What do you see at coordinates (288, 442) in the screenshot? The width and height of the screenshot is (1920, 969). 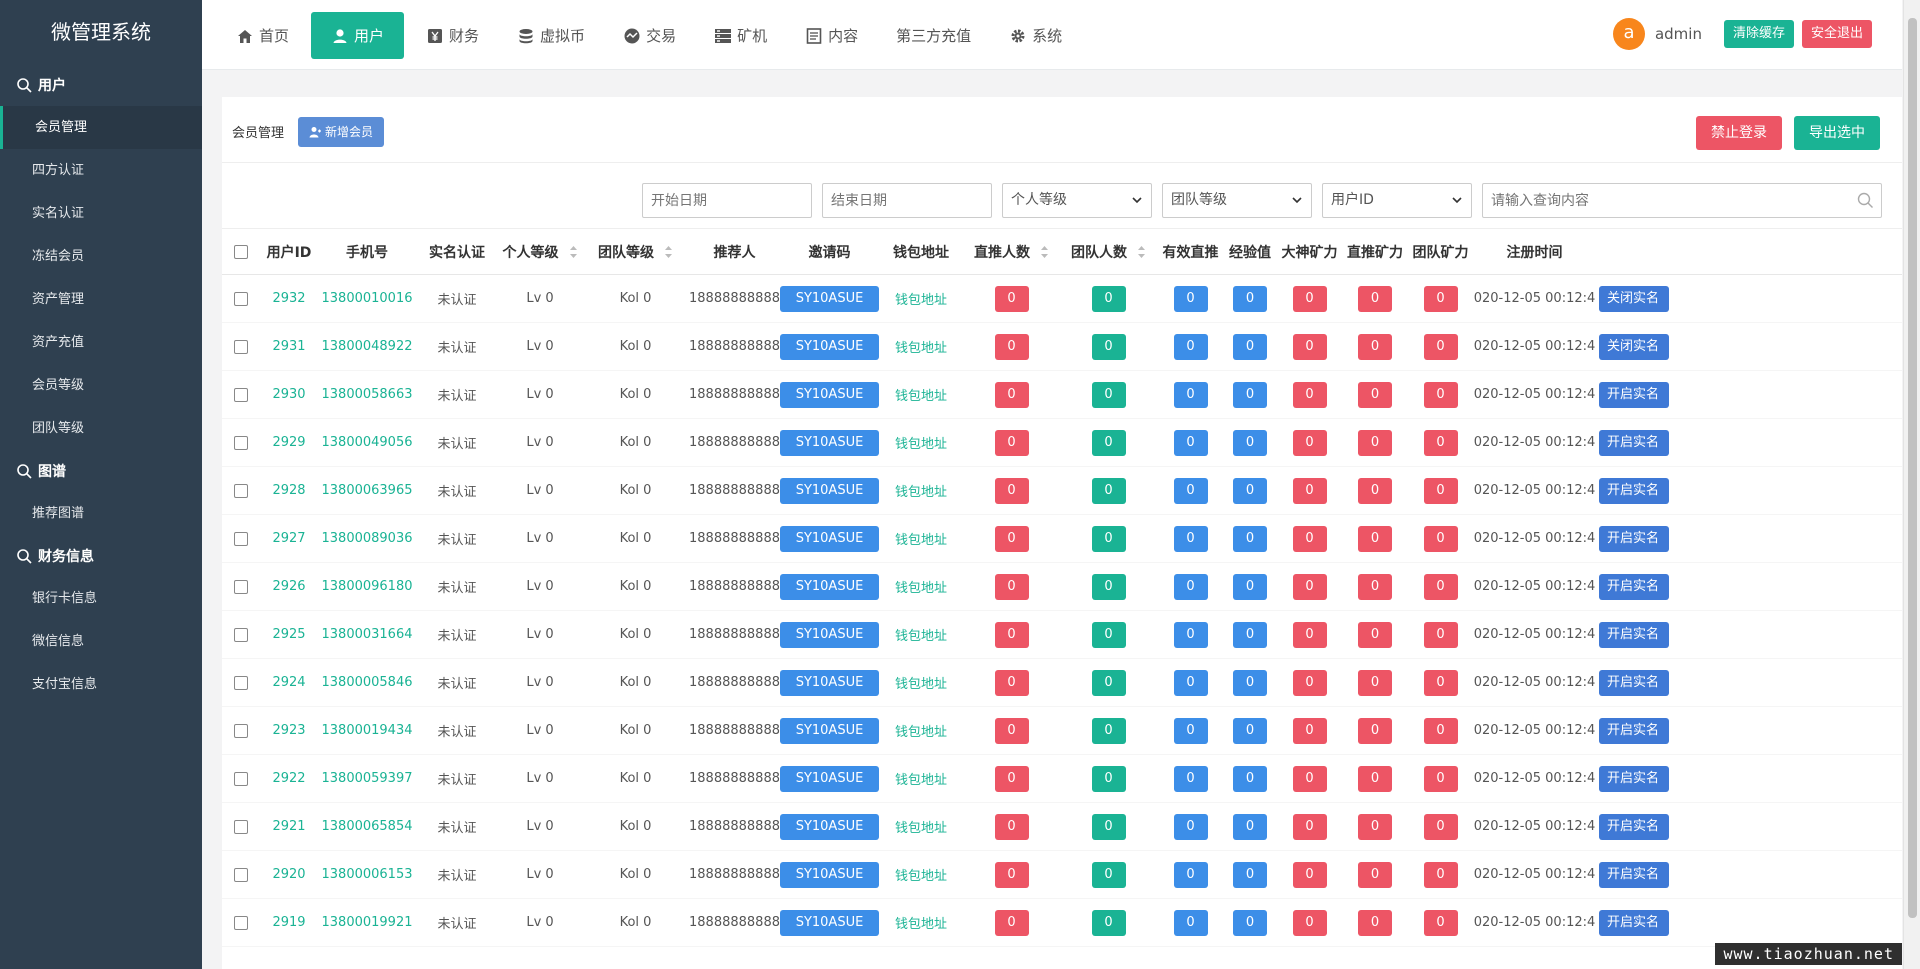 I see `user-id-link: 2929` at bounding box center [288, 442].